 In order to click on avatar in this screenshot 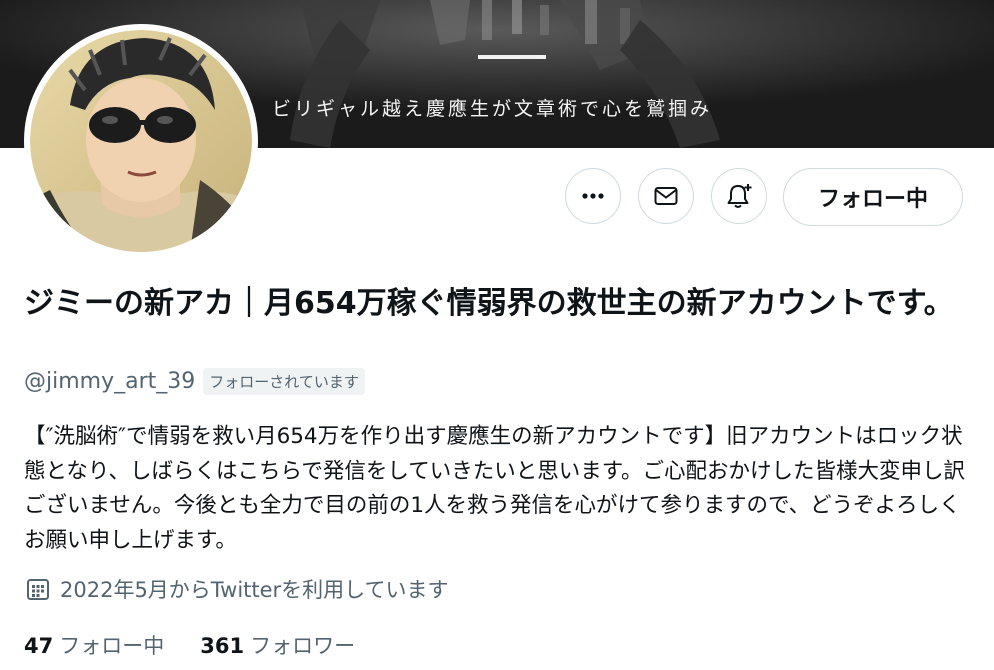, I will do `click(141, 141)`.